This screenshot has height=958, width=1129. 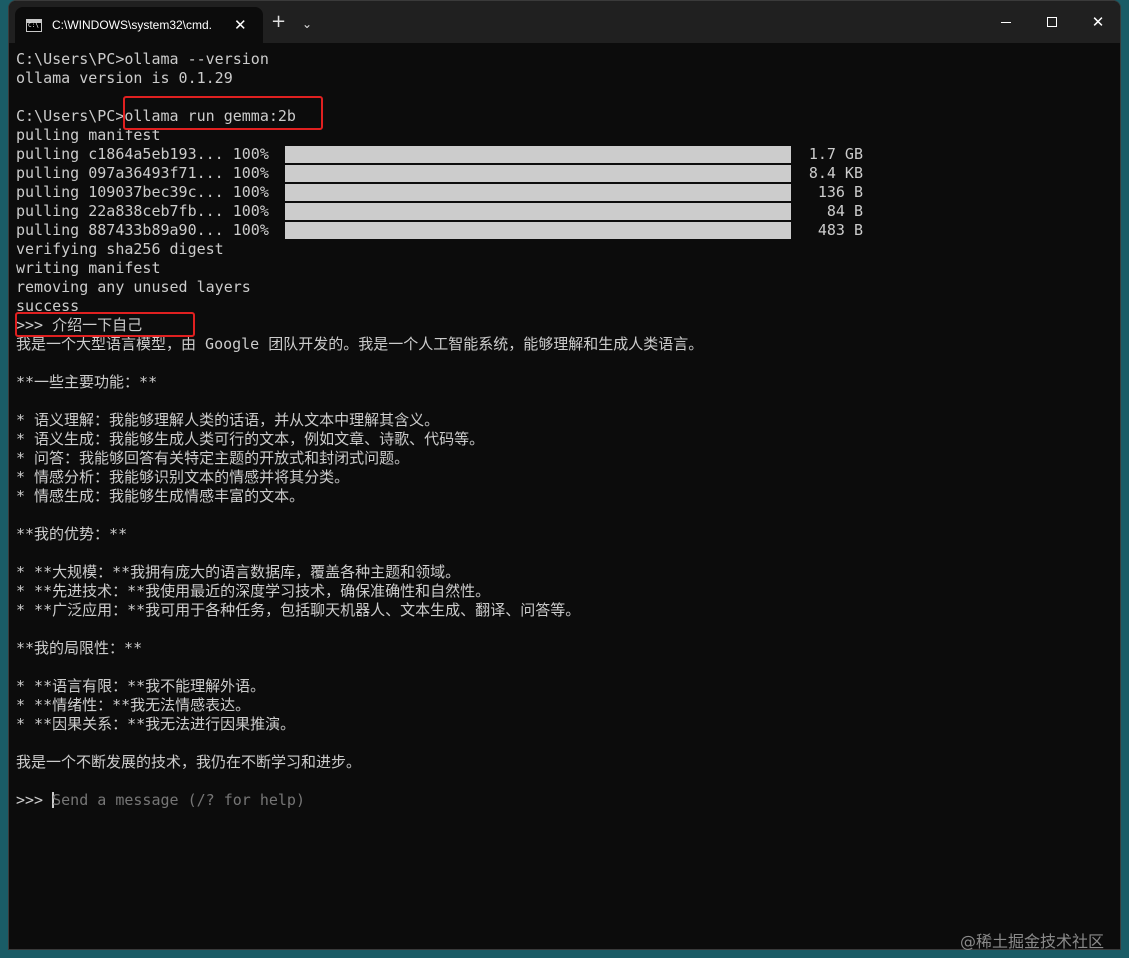 What do you see at coordinates (240, 25) in the screenshot?
I see `close-tab-icon: ✕` at bounding box center [240, 25].